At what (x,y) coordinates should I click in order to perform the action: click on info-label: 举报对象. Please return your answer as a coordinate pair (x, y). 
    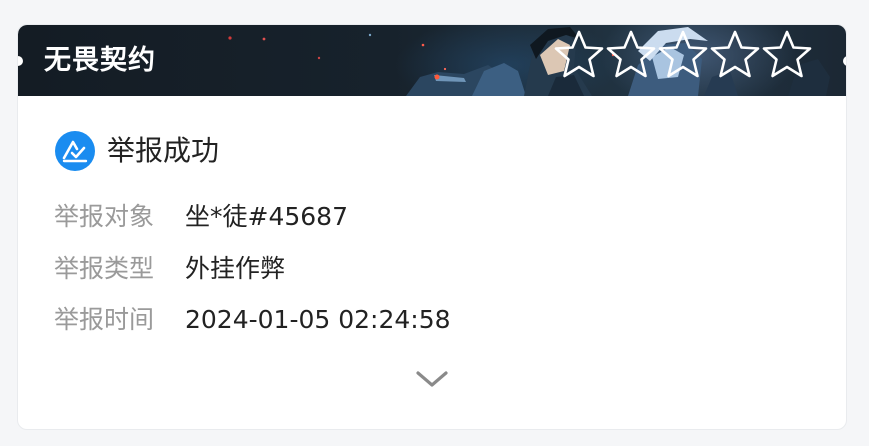
    Looking at the image, I should click on (104, 216).